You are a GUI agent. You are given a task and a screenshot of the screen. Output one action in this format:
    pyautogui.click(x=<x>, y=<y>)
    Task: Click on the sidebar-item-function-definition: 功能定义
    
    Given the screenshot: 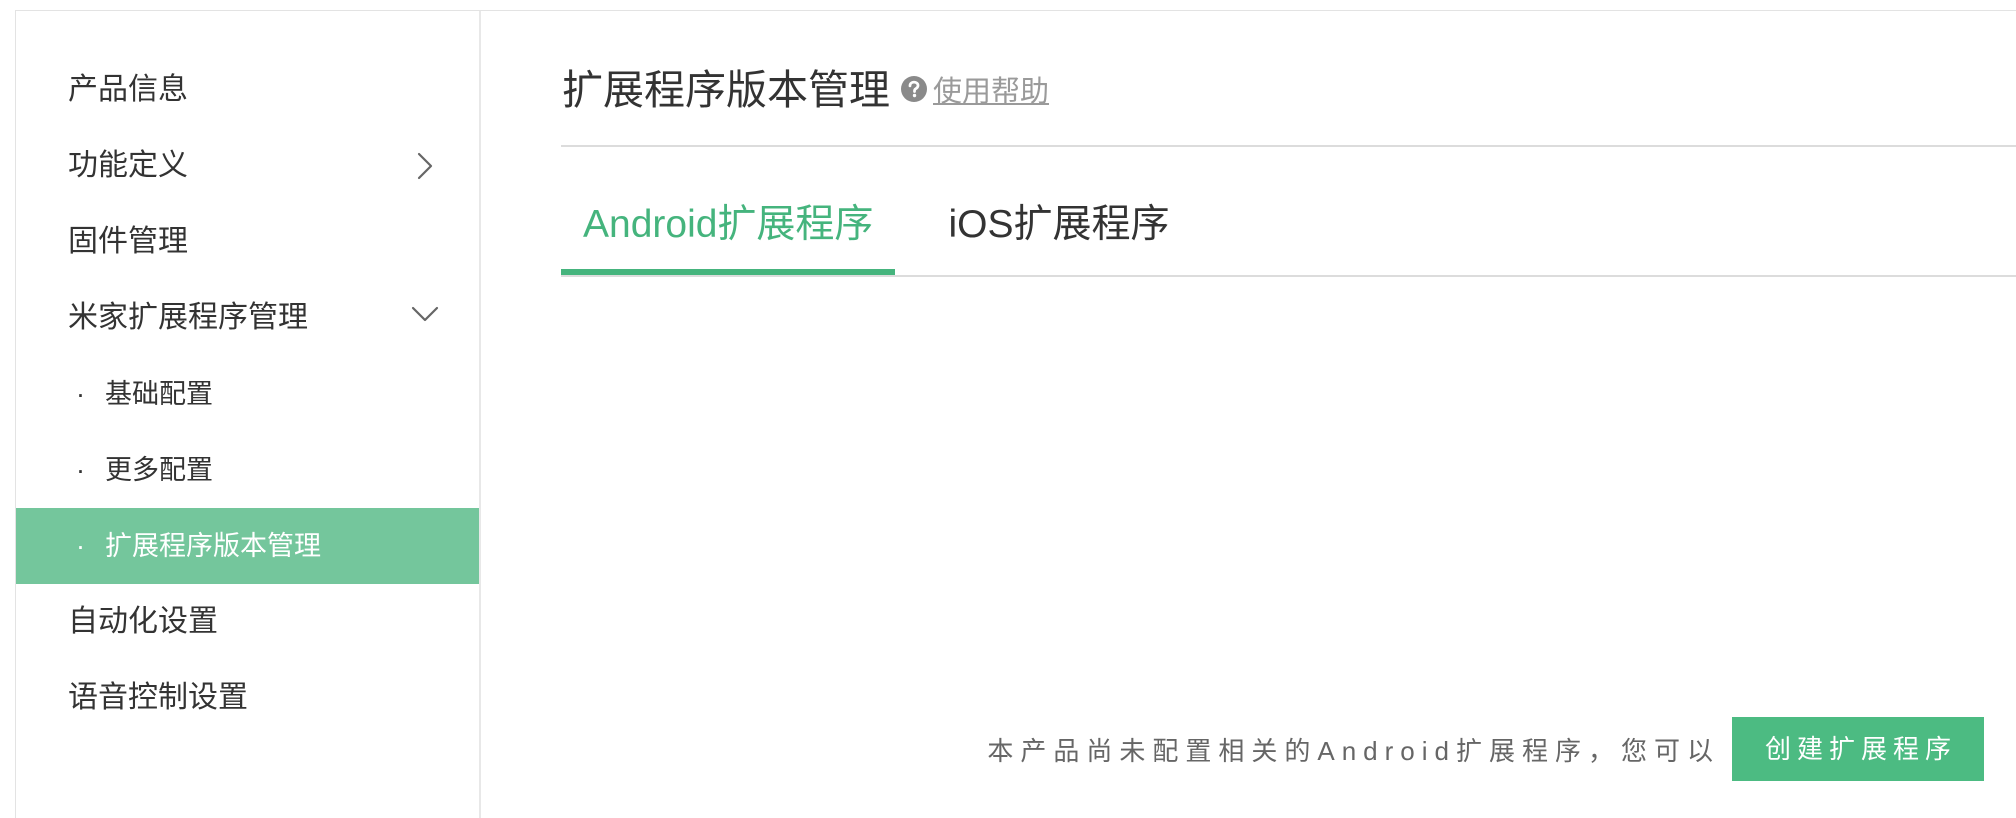 What is the action you would take?
    pyautogui.click(x=247, y=166)
    